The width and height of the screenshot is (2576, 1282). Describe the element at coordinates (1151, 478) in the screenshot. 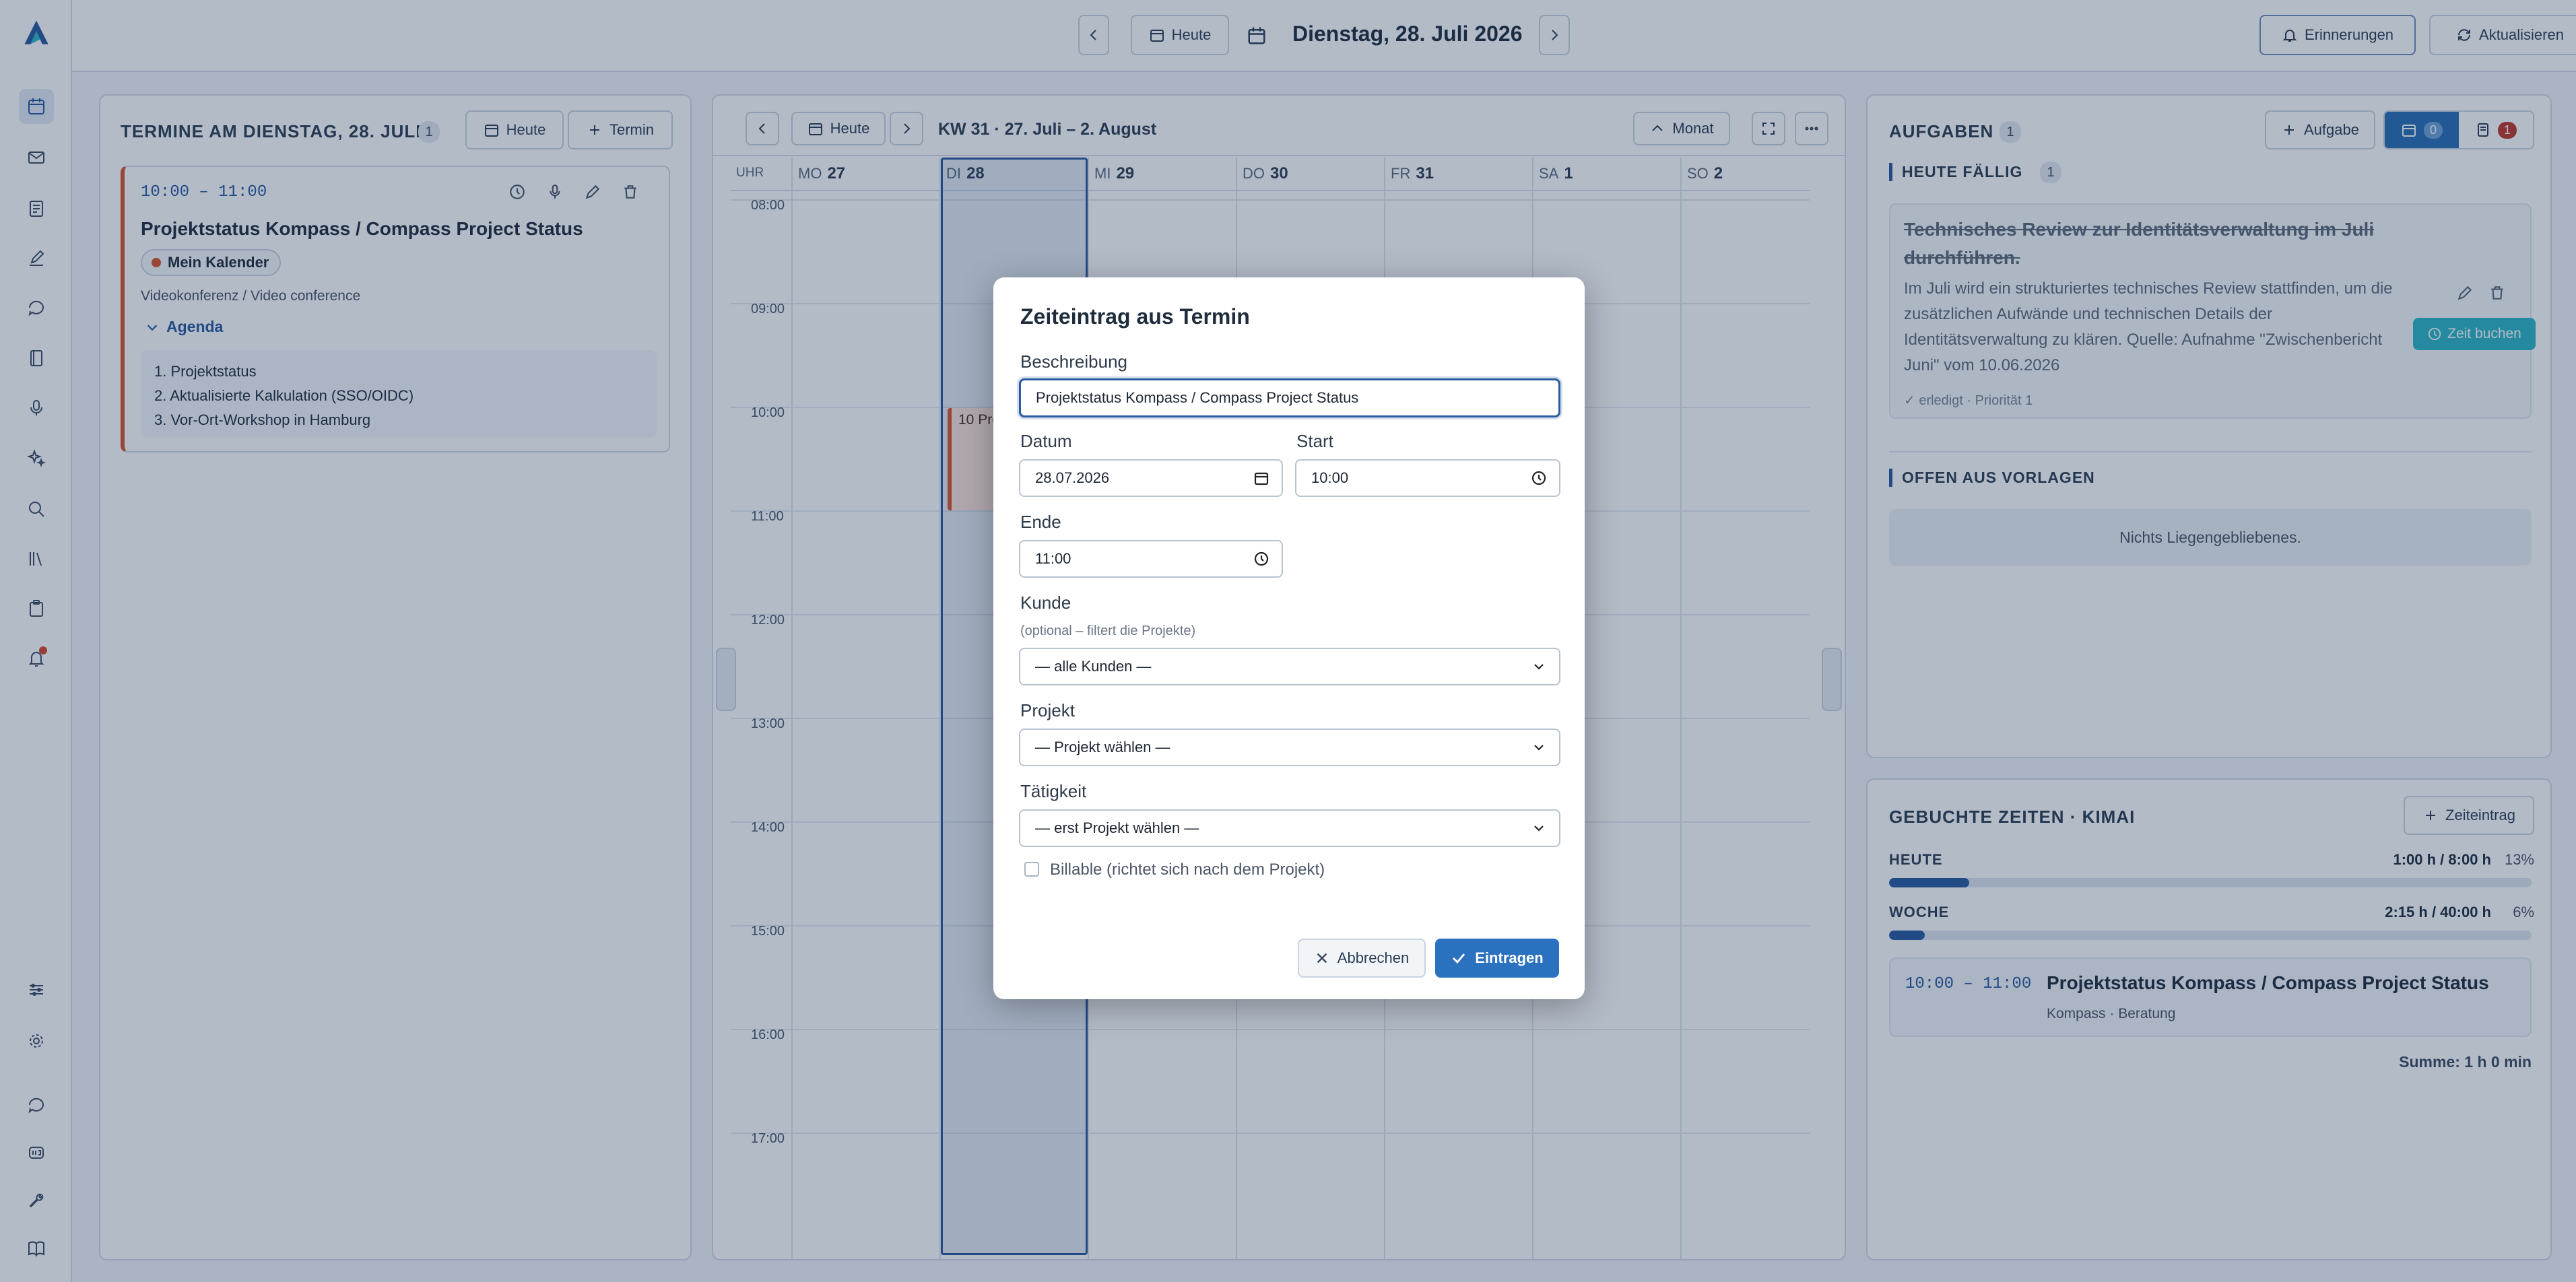

I see `date-input: 28.07.2026` at that location.